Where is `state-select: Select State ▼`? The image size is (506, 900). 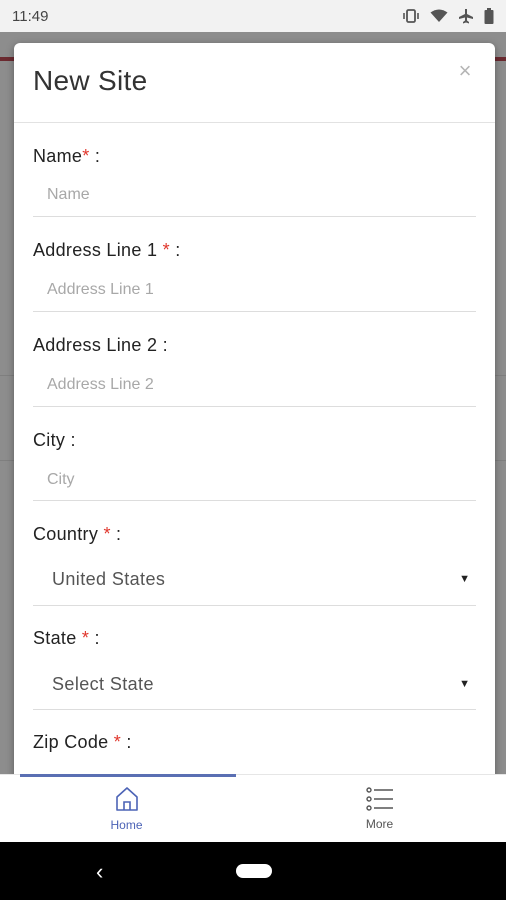 state-select: Select State ▼ is located at coordinates (254, 684).